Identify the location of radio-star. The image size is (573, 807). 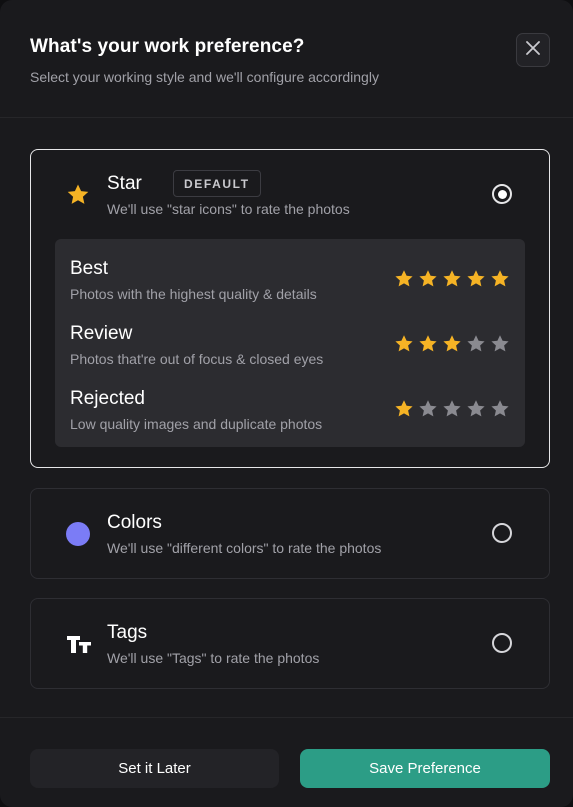
(502, 194).